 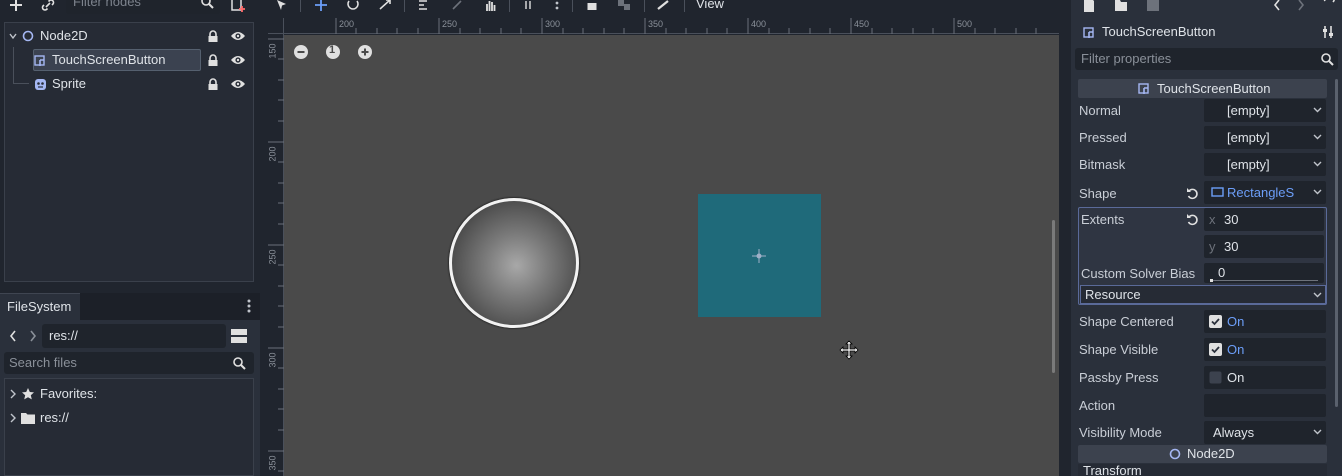 What do you see at coordinates (710, 5) in the screenshot?
I see `view-menu: View` at bounding box center [710, 5].